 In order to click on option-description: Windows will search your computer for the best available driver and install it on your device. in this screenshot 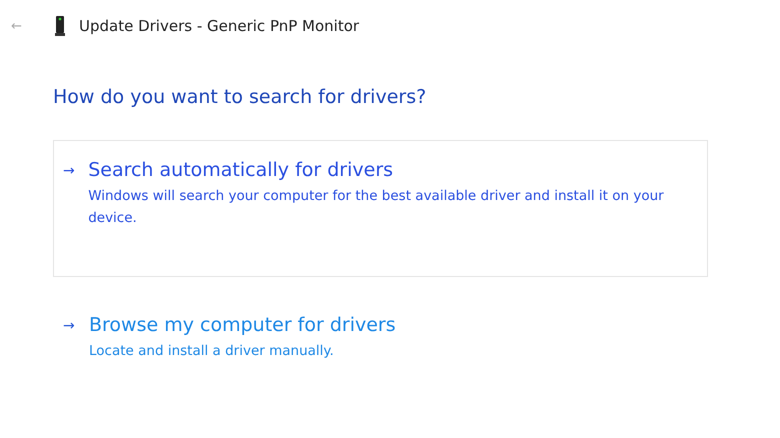, I will do `click(376, 207)`.